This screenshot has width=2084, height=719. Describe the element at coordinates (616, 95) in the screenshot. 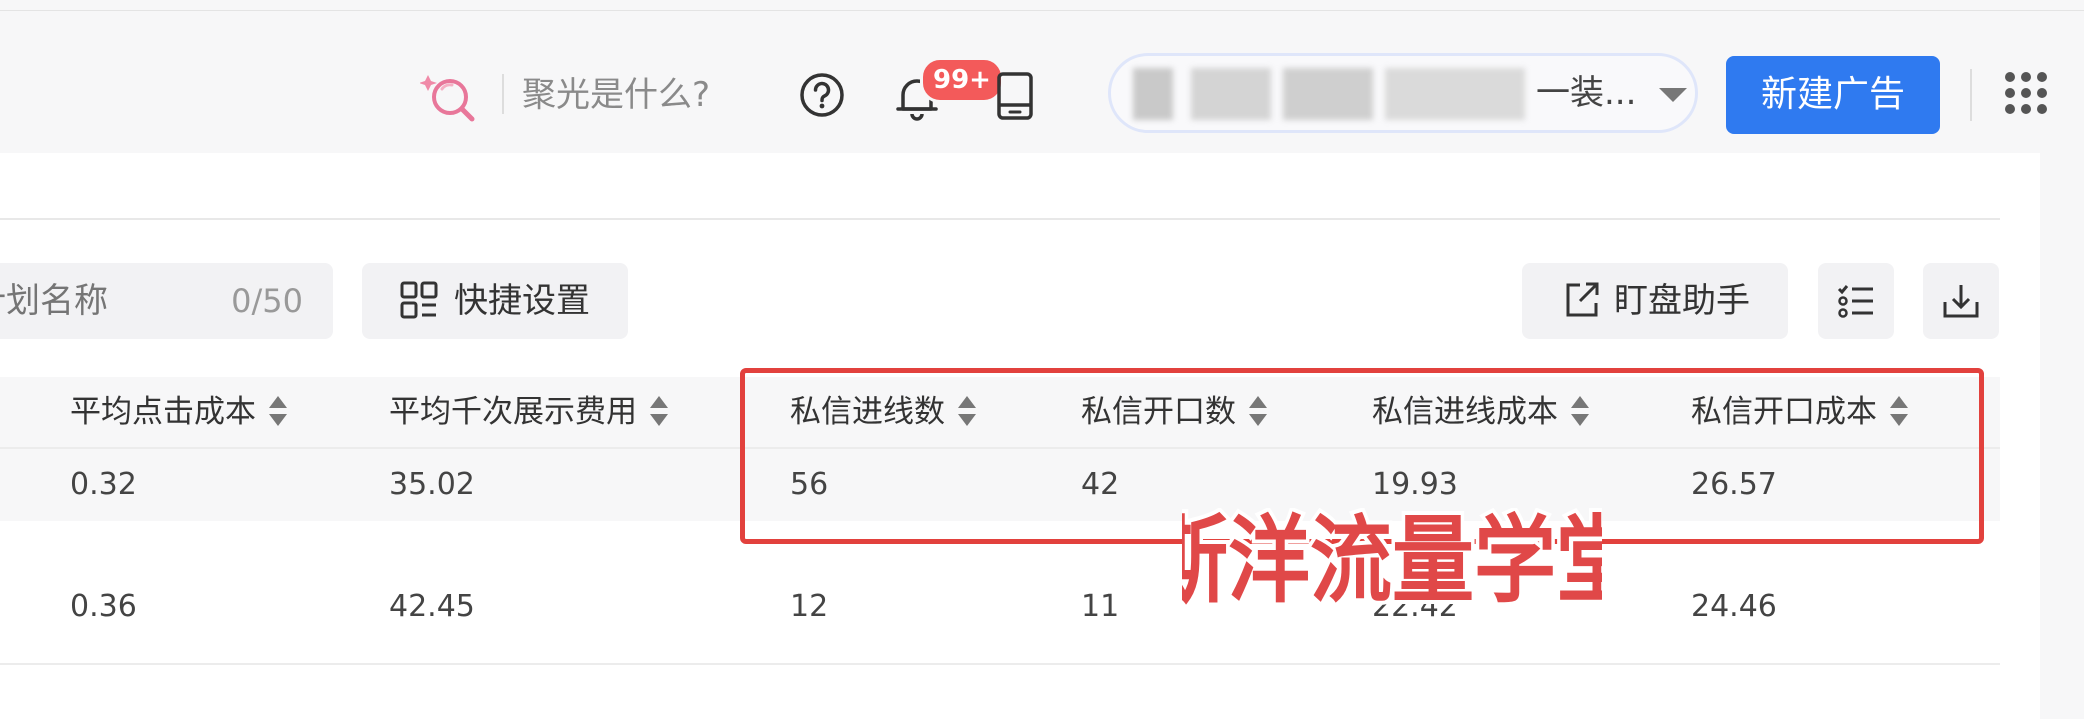

I see `spotlight-question-link: 聚光是什么?` at that location.